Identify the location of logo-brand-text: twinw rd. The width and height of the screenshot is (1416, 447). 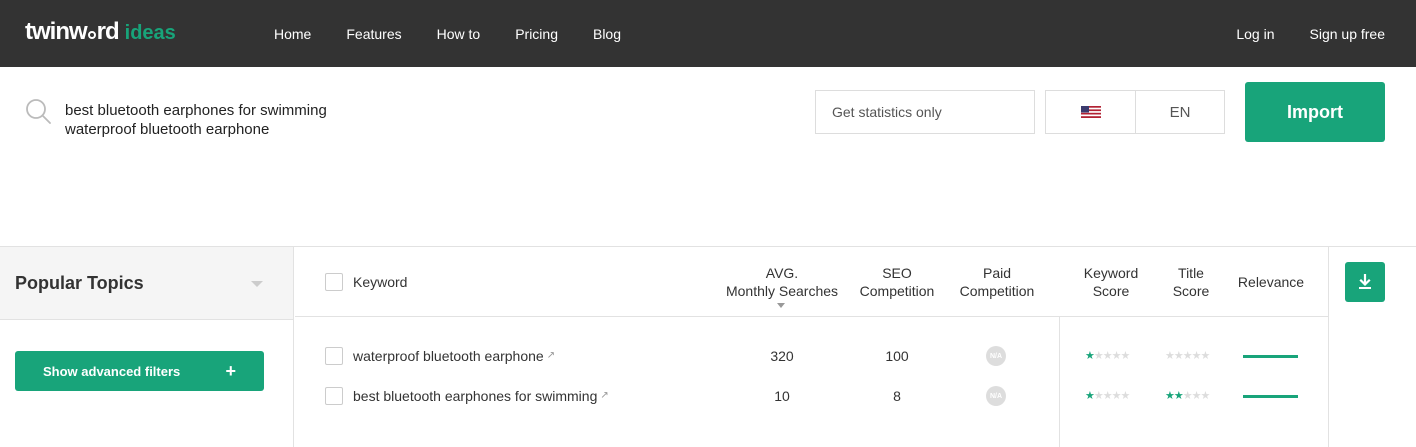
(72, 31).